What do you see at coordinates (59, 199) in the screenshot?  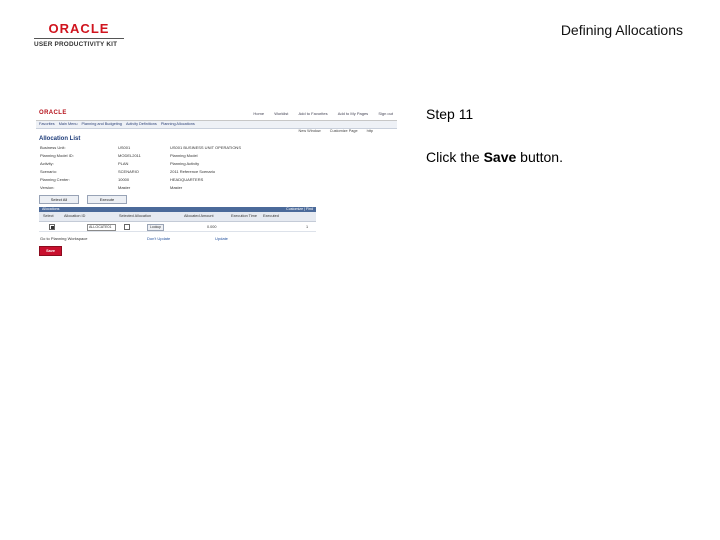 I see `select-all-button: Select All` at bounding box center [59, 199].